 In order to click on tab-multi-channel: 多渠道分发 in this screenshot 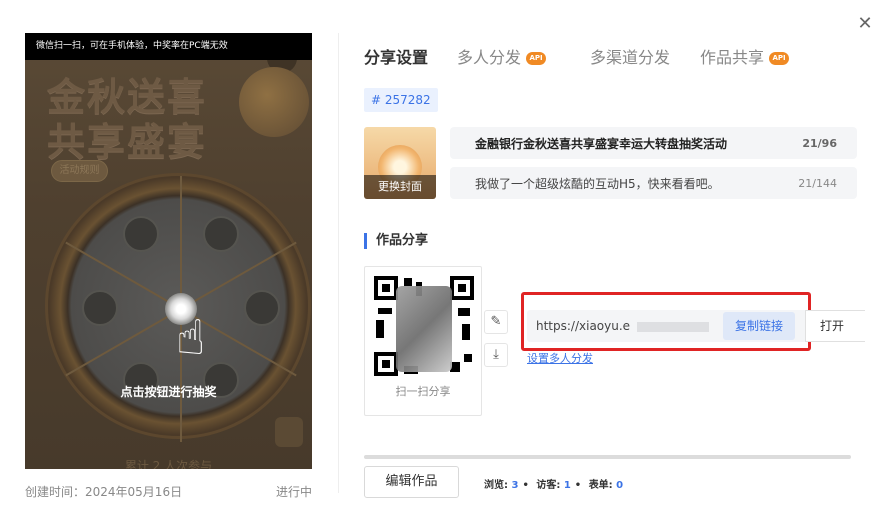, I will do `click(630, 56)`.